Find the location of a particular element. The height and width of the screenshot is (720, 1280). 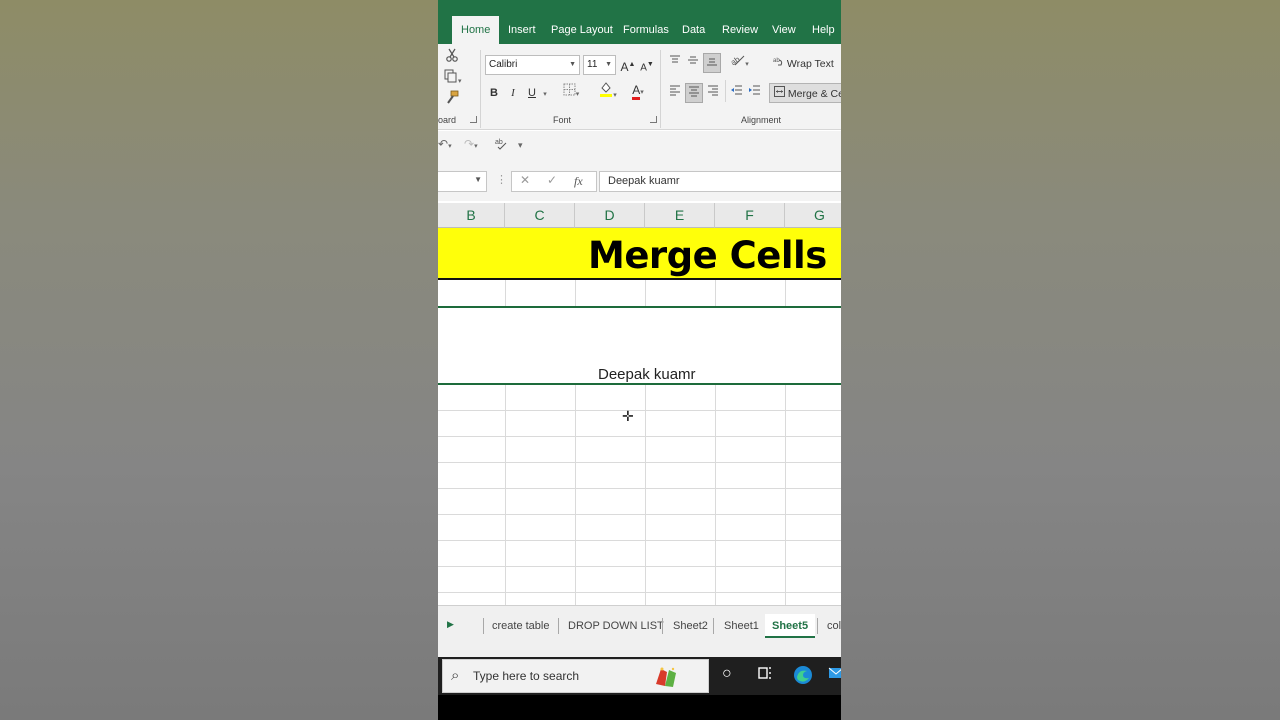

column-header-e: E is located at coordinates (680, 215).